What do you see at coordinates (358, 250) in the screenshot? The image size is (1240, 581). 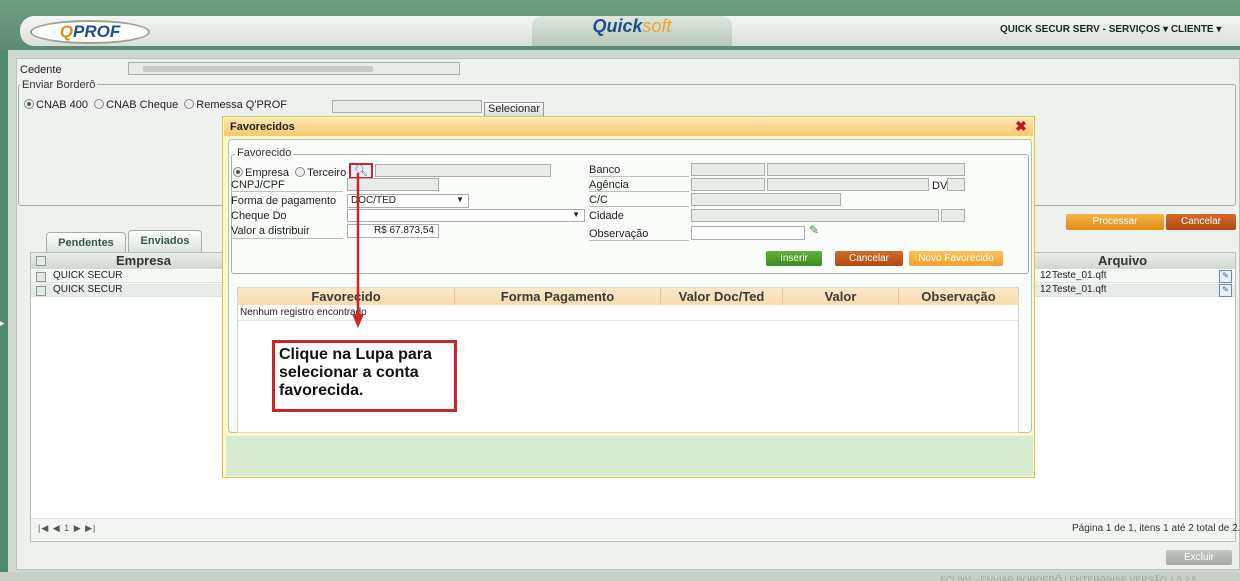 I see `annotation-arrow` at bounding box center [358, 250].